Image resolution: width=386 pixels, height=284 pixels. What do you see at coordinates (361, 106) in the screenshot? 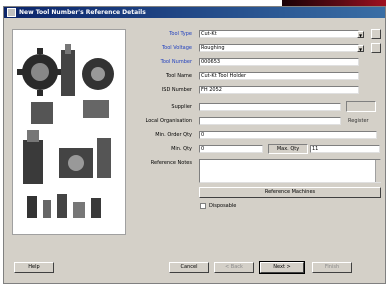
I see `supplier-lookup-box` at bounding box center [361, 106].